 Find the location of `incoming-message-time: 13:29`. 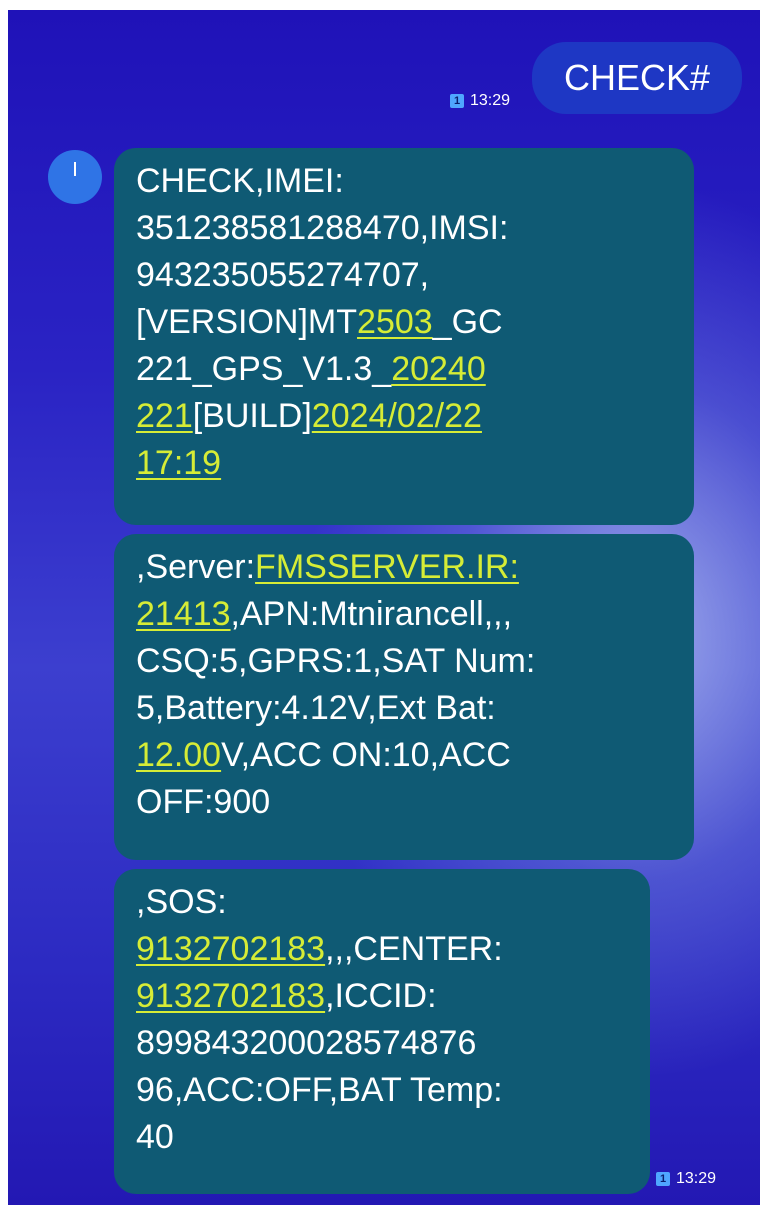

incoming-message-time: 13:29 is located at coordinates (696, 1178).